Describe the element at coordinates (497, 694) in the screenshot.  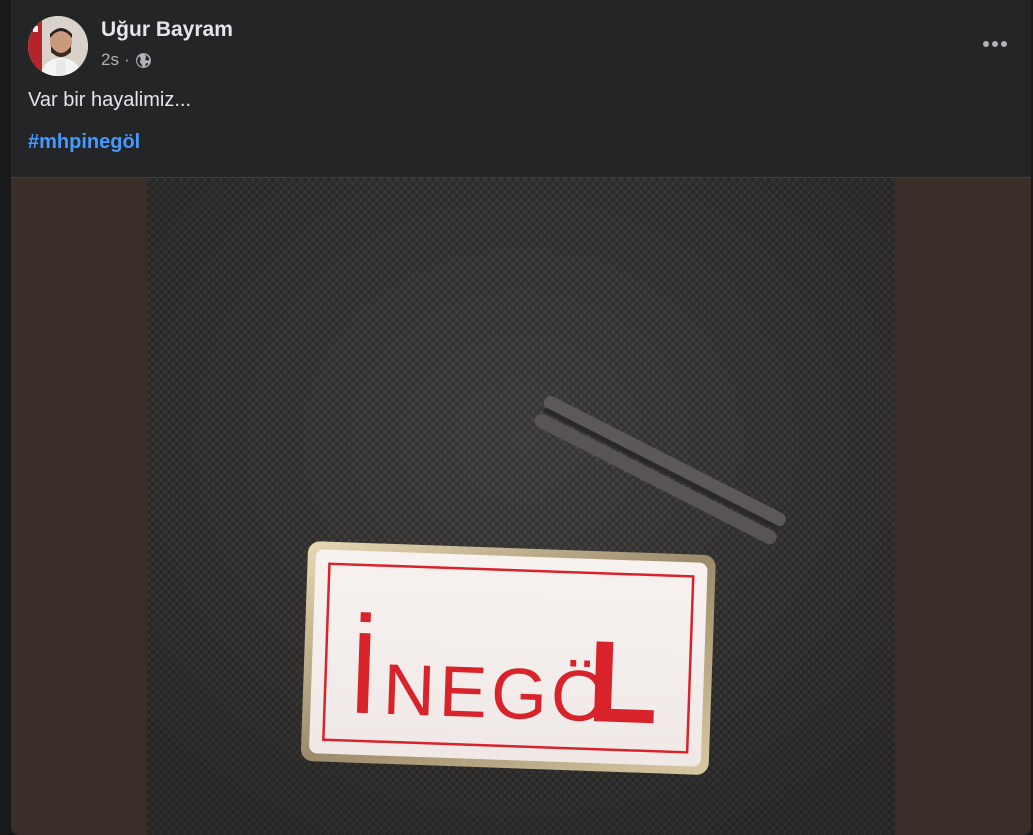
I see `pin-letters-middle: NEGÖ` at that location.